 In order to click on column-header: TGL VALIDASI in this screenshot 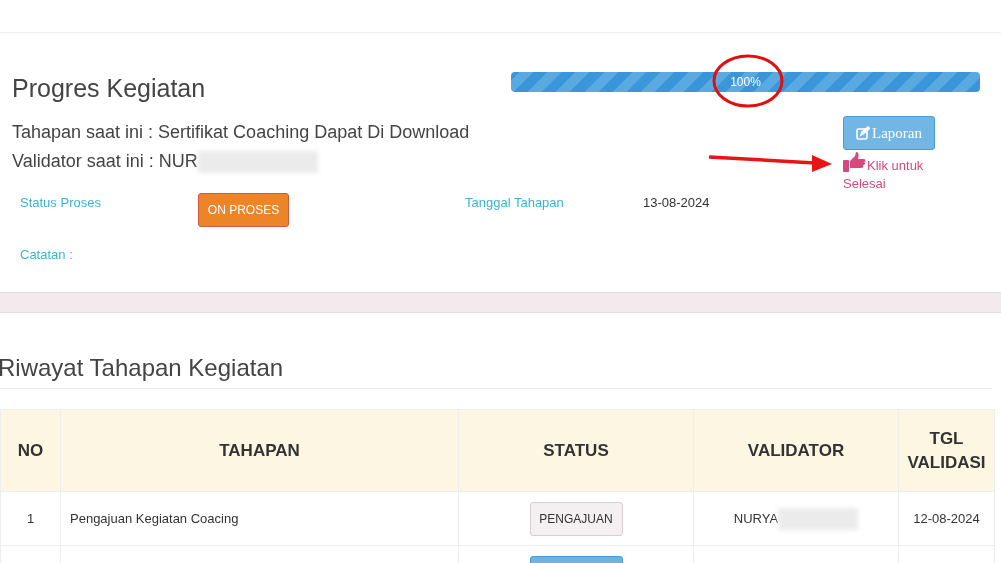, I will do `click(946, 450)`.